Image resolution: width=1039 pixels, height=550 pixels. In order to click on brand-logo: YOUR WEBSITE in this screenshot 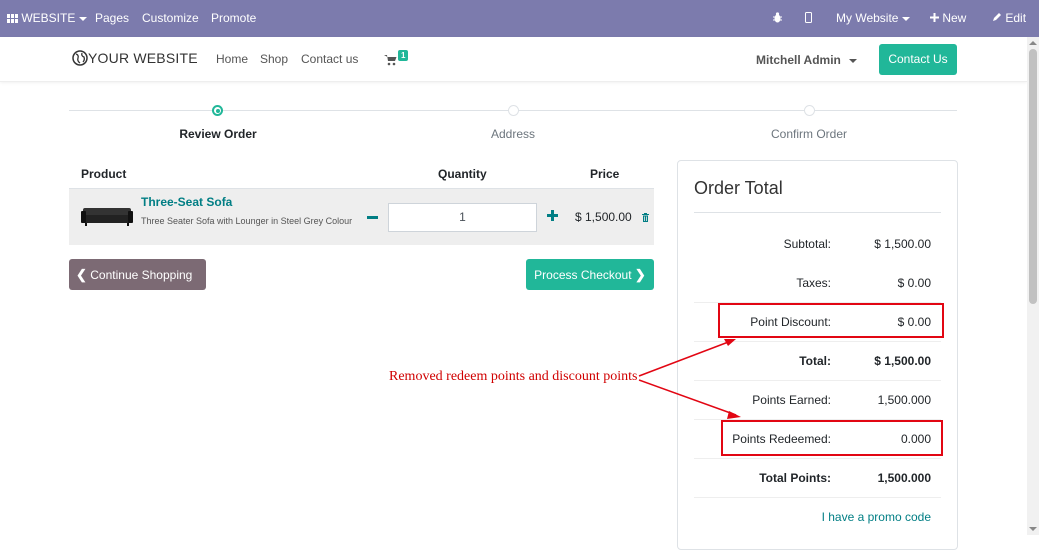, I will do `click(135, 58)`.